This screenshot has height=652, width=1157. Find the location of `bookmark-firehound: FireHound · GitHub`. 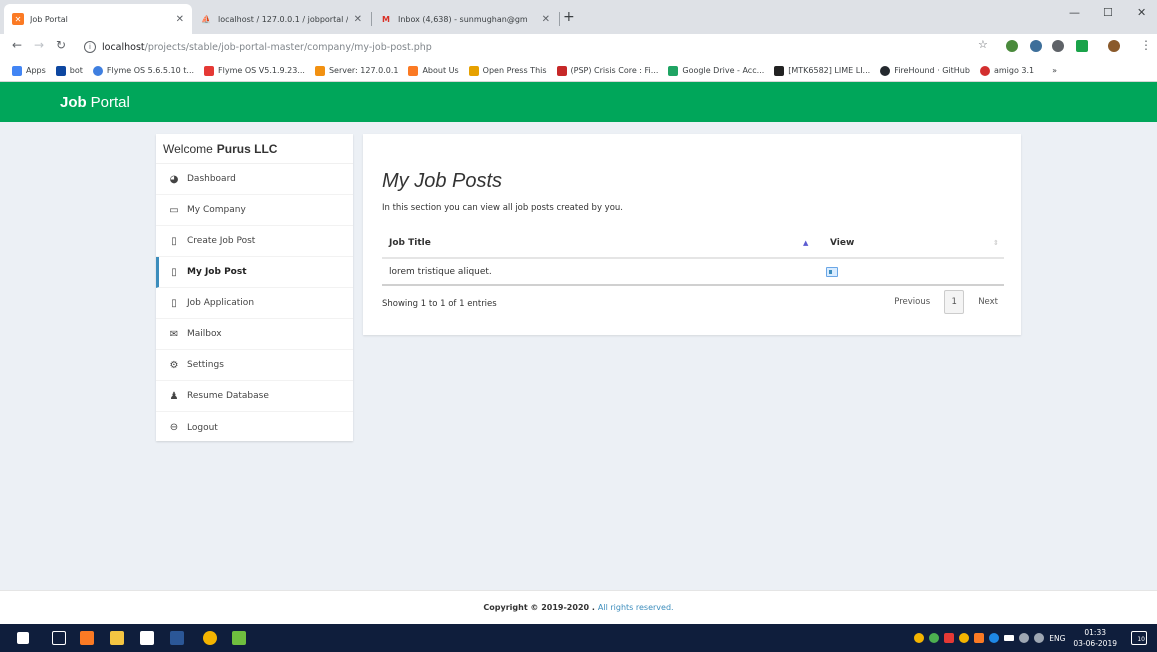

bookmark-firehound: FireHound · GitHub is located at coordinates (925, 70).